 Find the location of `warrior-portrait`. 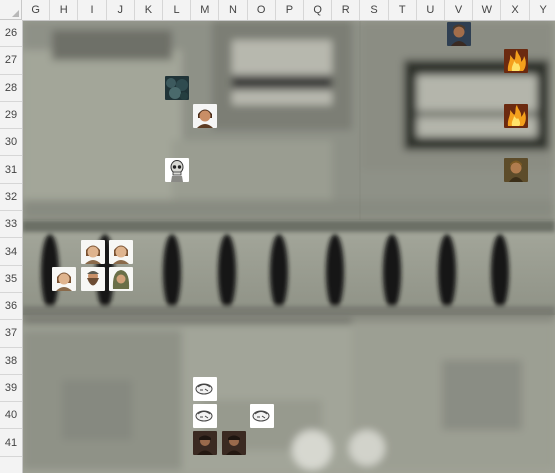

warrior-portrait is located at coordinates (459, 33).